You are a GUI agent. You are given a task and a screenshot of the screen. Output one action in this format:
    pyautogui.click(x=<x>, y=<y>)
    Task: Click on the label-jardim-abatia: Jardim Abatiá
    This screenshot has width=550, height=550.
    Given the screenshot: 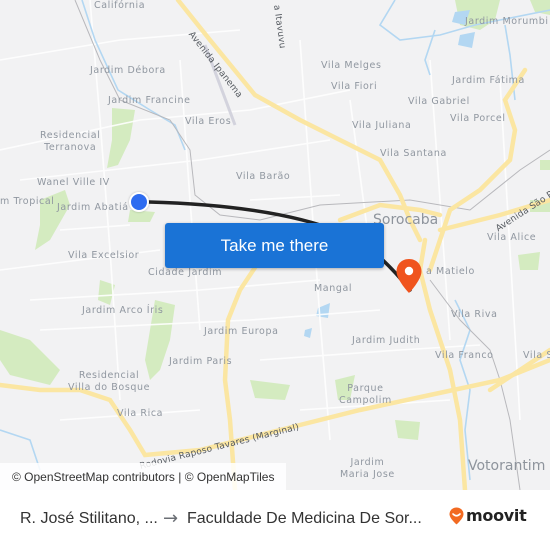 What is the action you would take?
    pyautogui.click(x=93, y=207)
    